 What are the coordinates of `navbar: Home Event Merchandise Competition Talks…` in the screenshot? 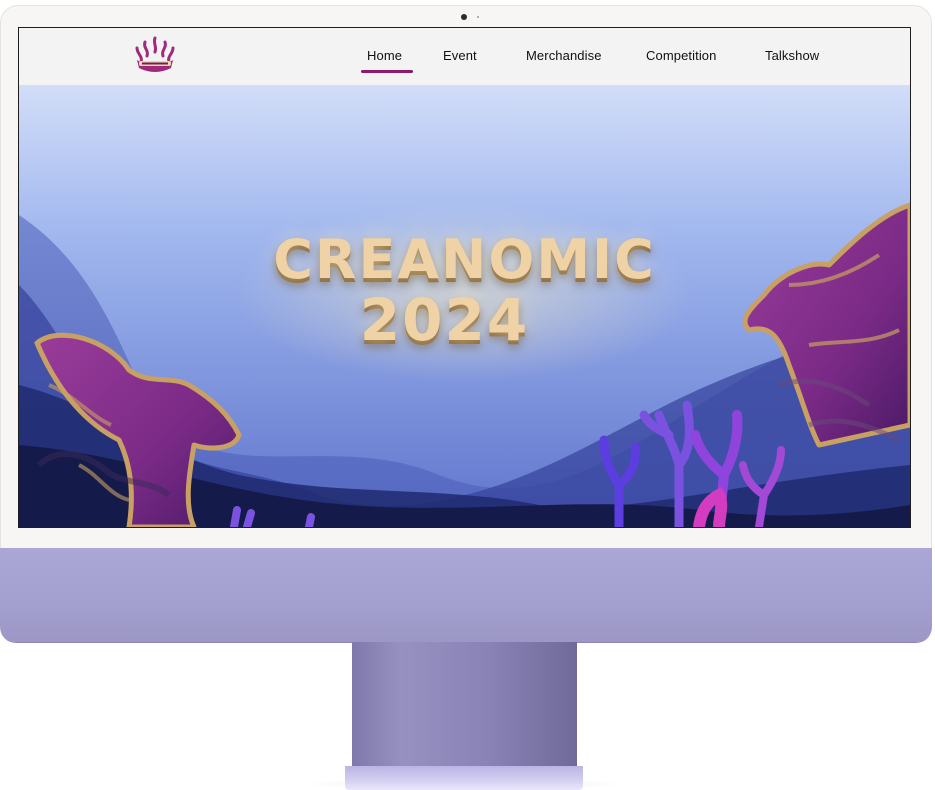 It's located at (464, 56).